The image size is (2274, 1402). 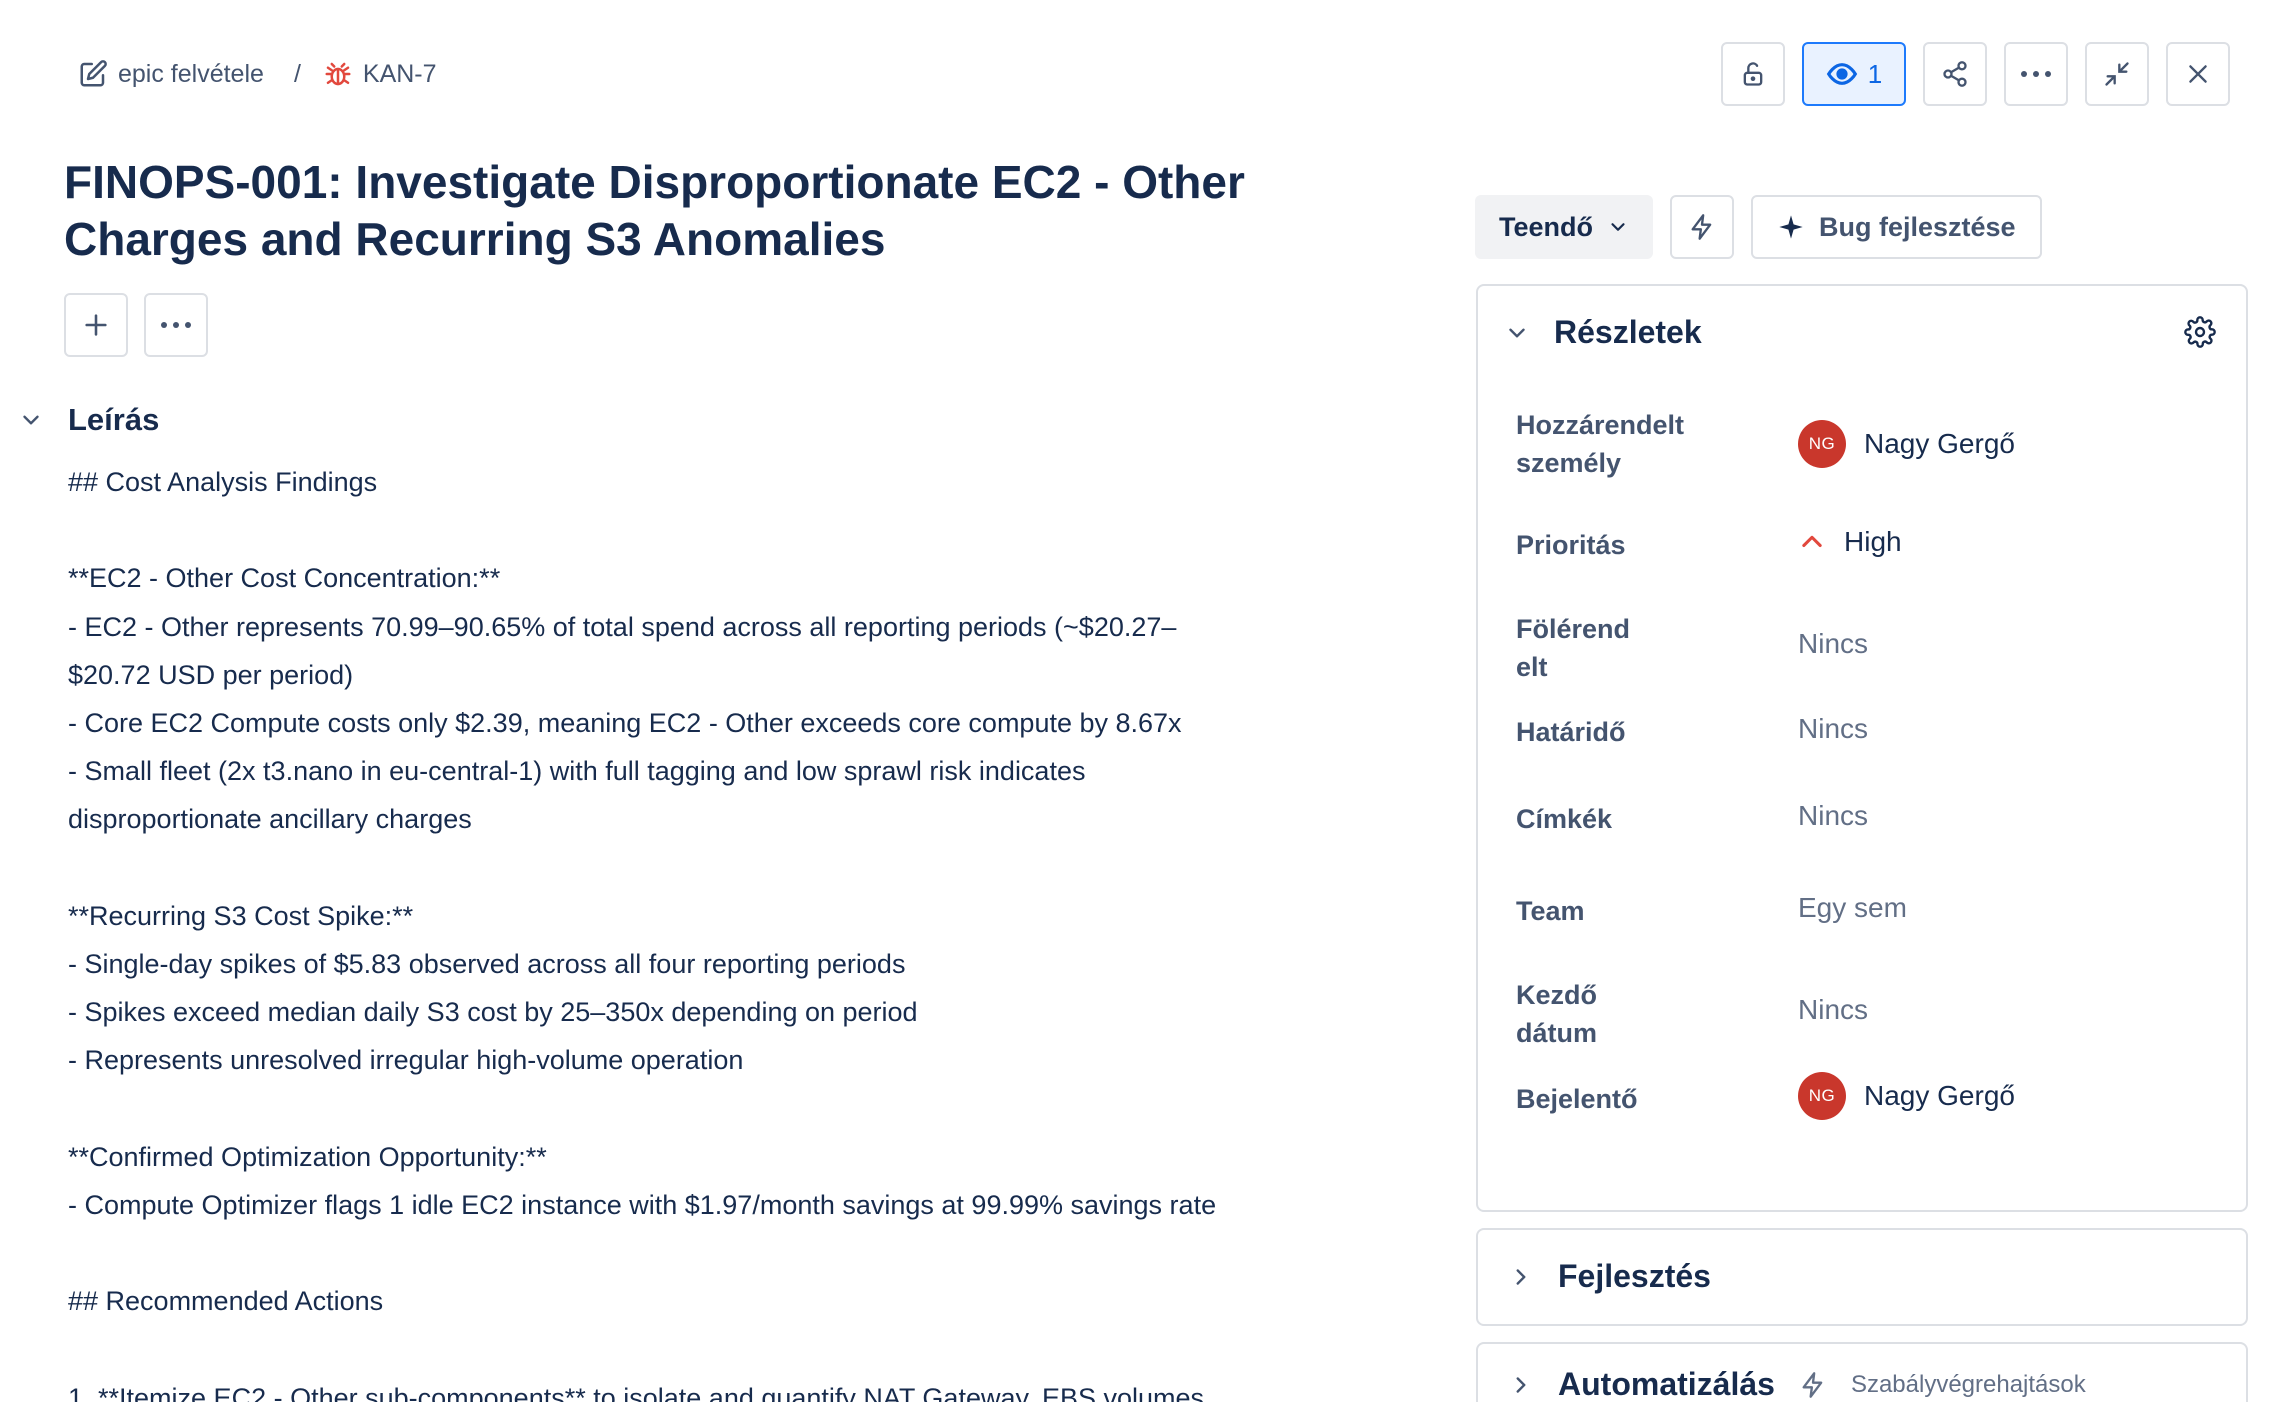 I want to click on labels-value: Nincs, so click(x=1833, y=816).